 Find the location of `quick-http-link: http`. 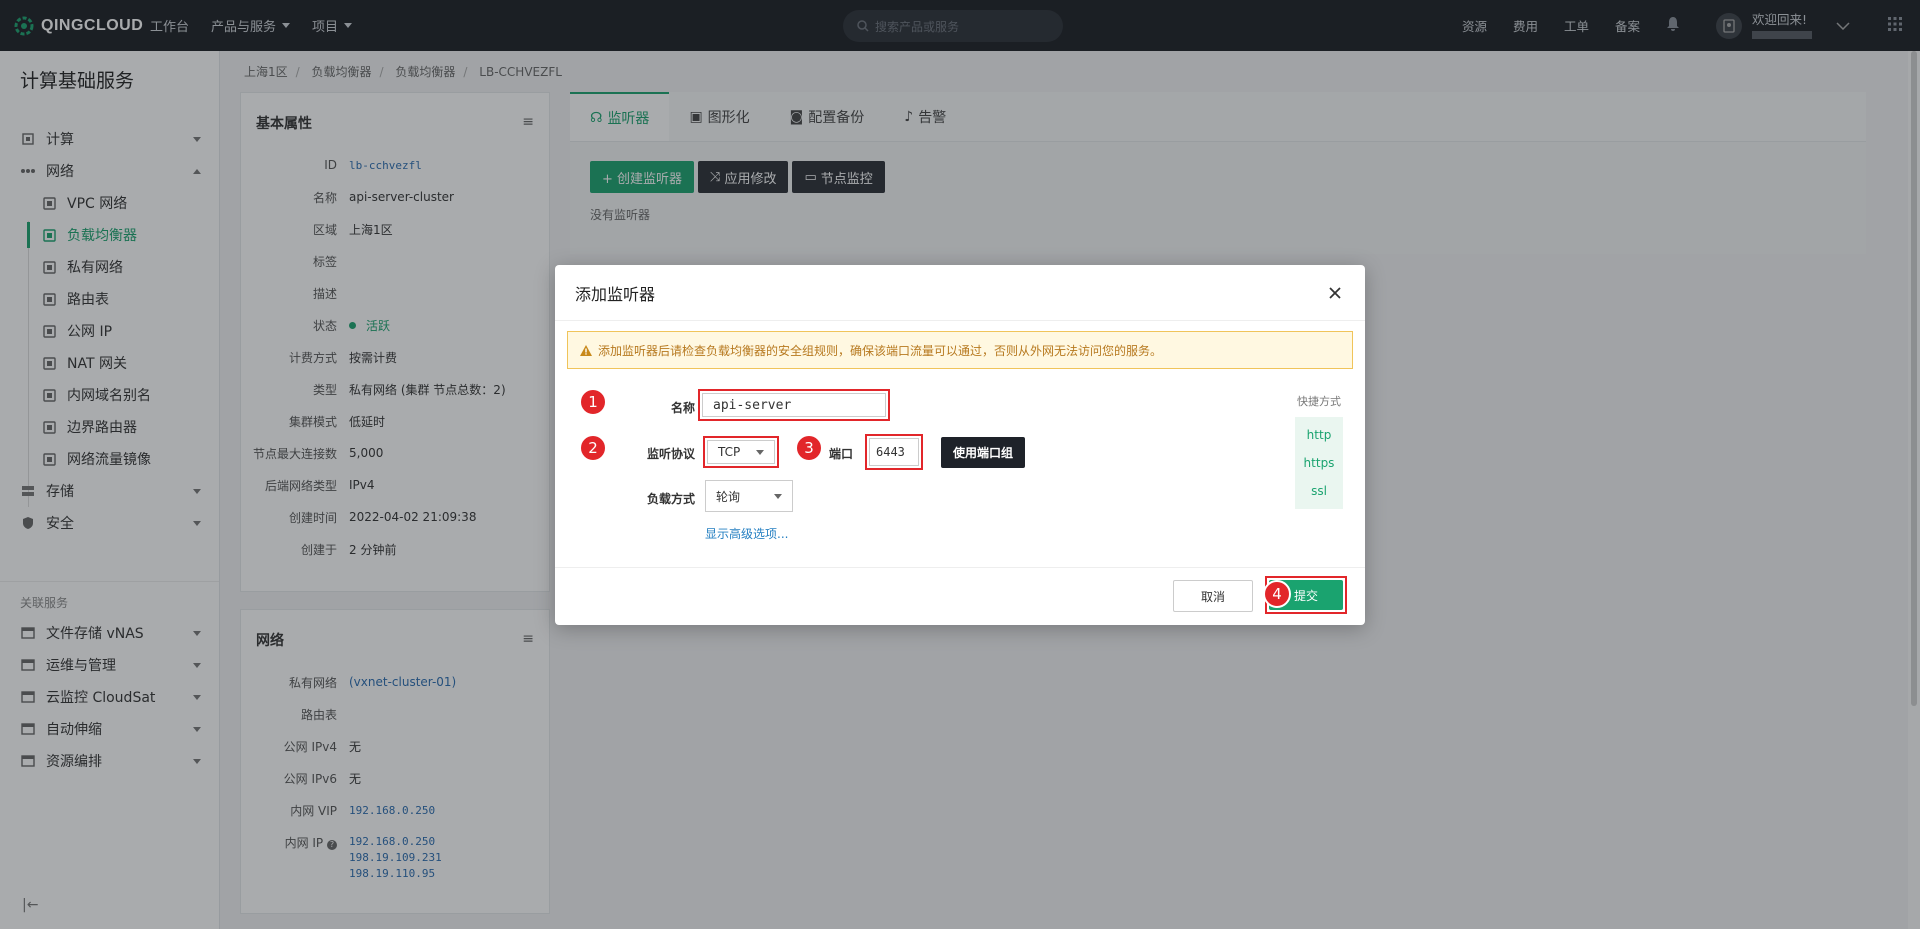

quick-http-link: http is located at coordinates (1319, 435).